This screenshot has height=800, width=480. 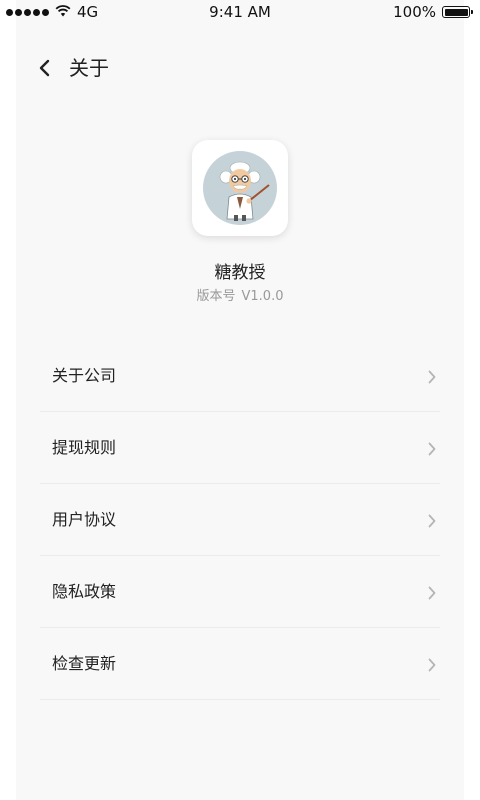 I want to click on professor-avatar-icon, so click(x=240, y=188).